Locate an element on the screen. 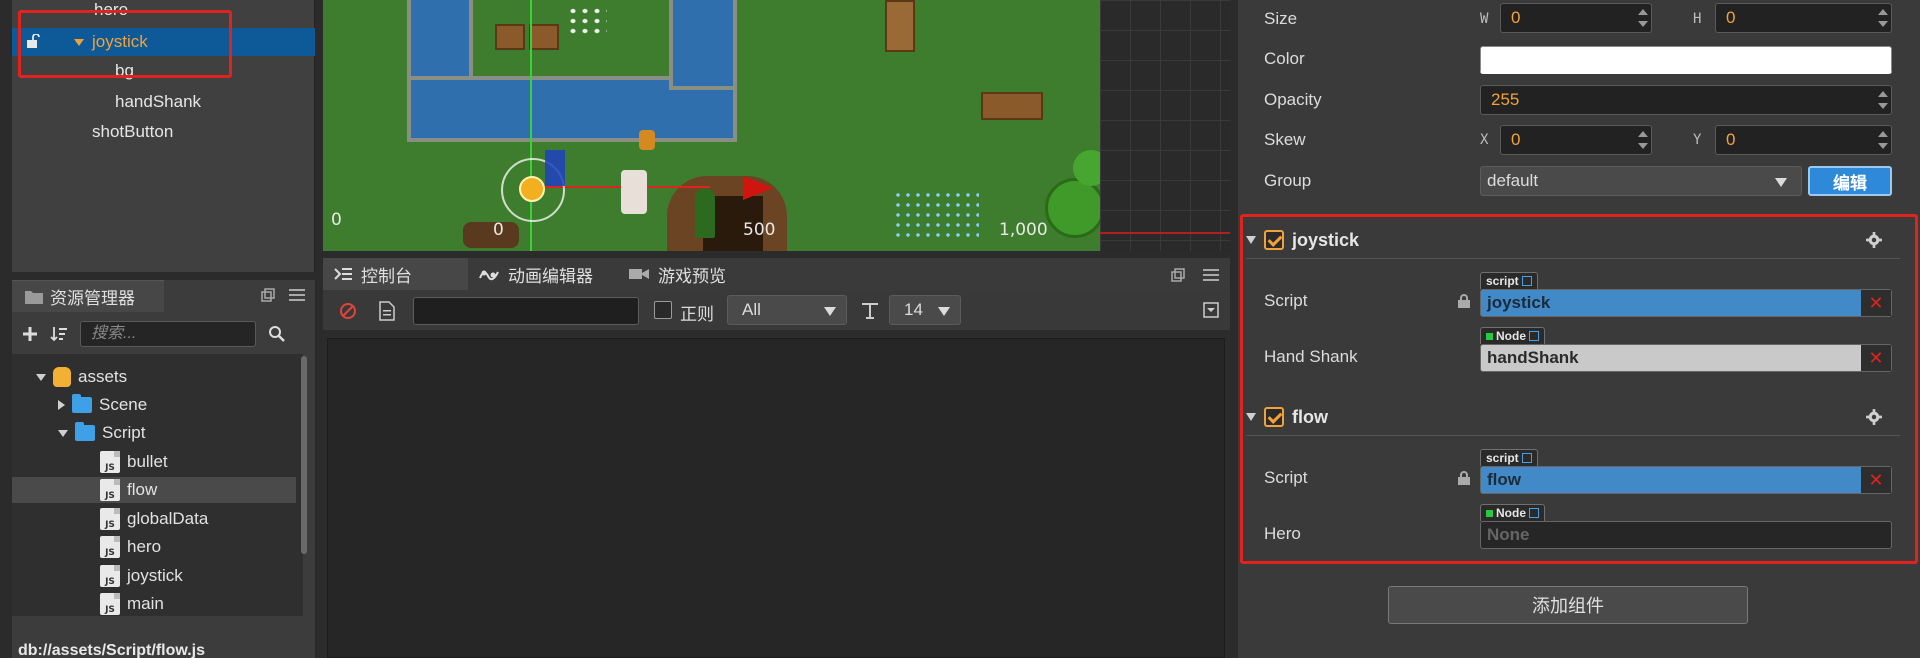 This screenshot has height=658, width=1920. prop-handshank-label: Hand Shank is located at coordinates (1311, 356).